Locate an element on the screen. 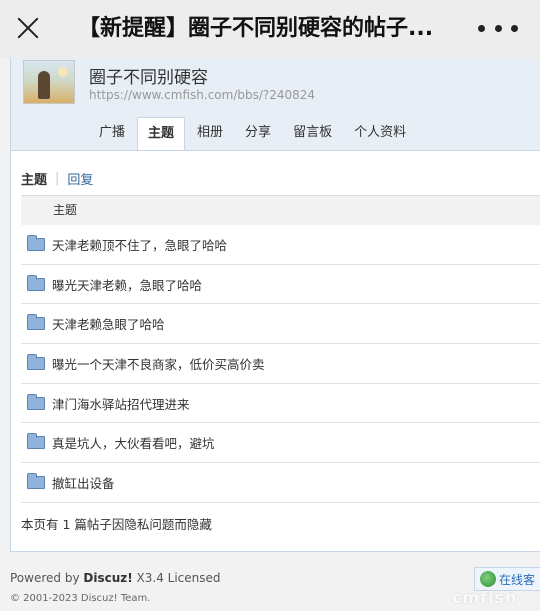 The width and height of the screenshot is (540, 611). table-row: 天津老赖顶不住了，急眼了哈哈 is located at coordinates (280, 245).